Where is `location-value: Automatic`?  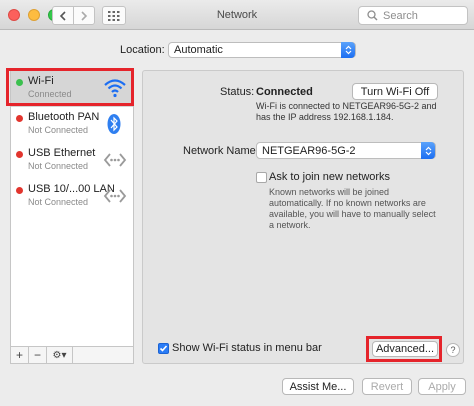
location-value: Automatic is located at coordinates (198, 50).